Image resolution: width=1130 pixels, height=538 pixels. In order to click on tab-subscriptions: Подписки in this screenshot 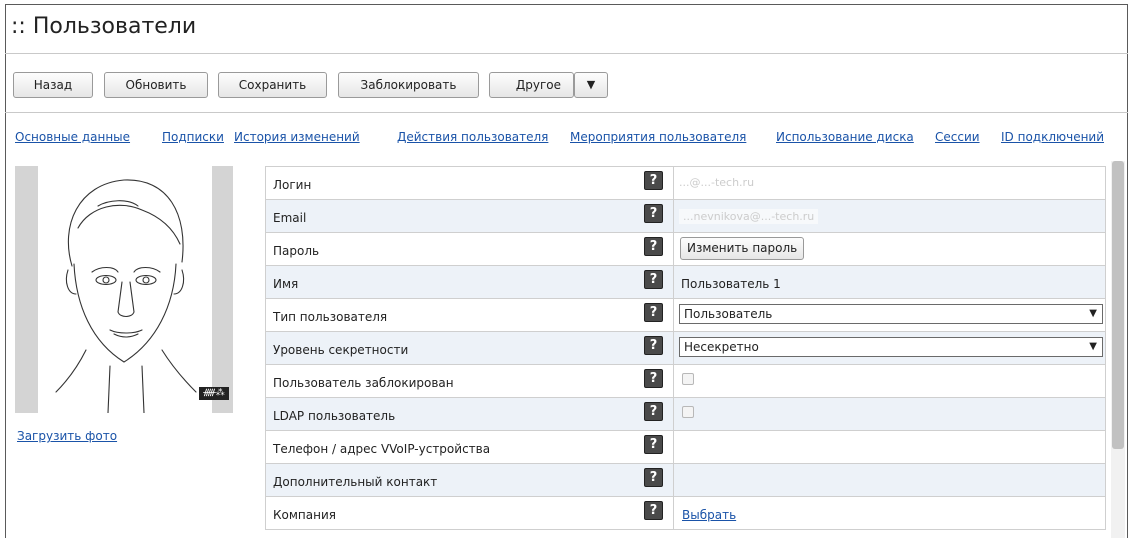, I will do `click(193, 137)`.